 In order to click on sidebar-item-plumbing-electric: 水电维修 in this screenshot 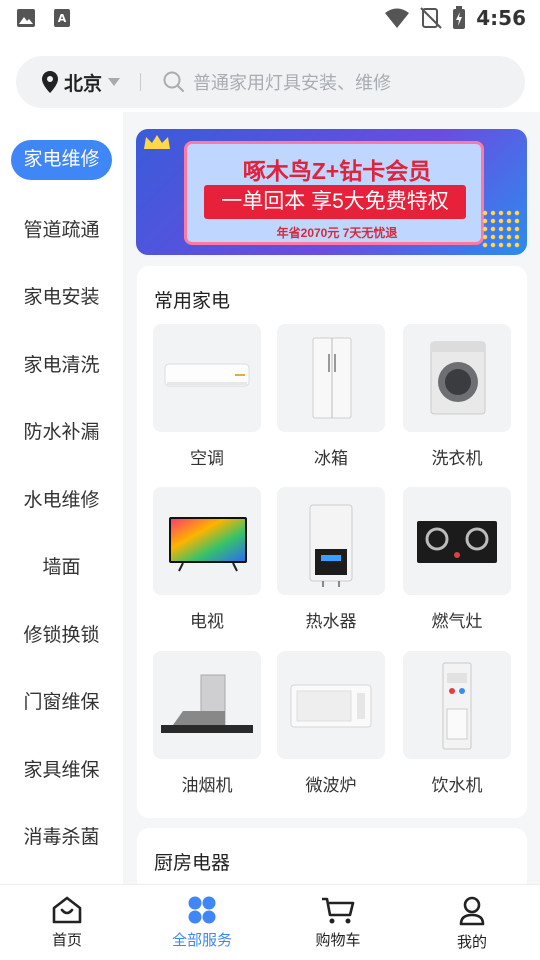, I will do `click(61, 498)`.